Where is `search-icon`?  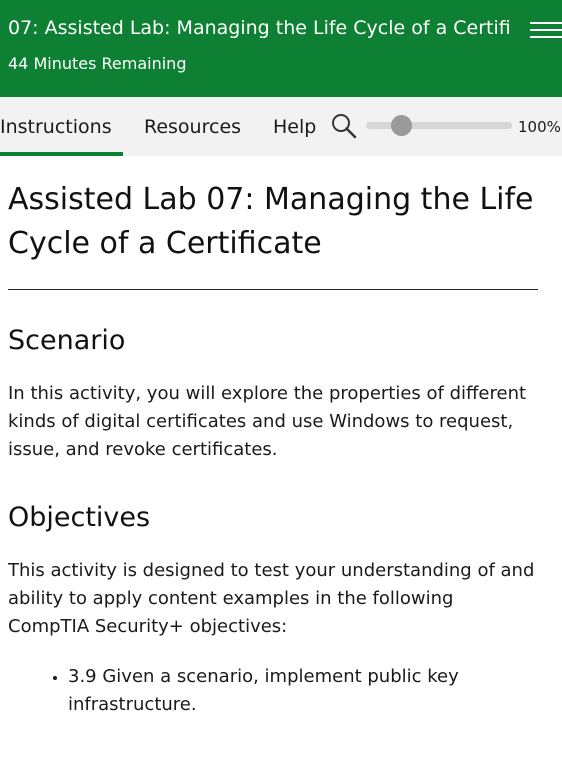
search-icon is located at coordinates (344, 126).